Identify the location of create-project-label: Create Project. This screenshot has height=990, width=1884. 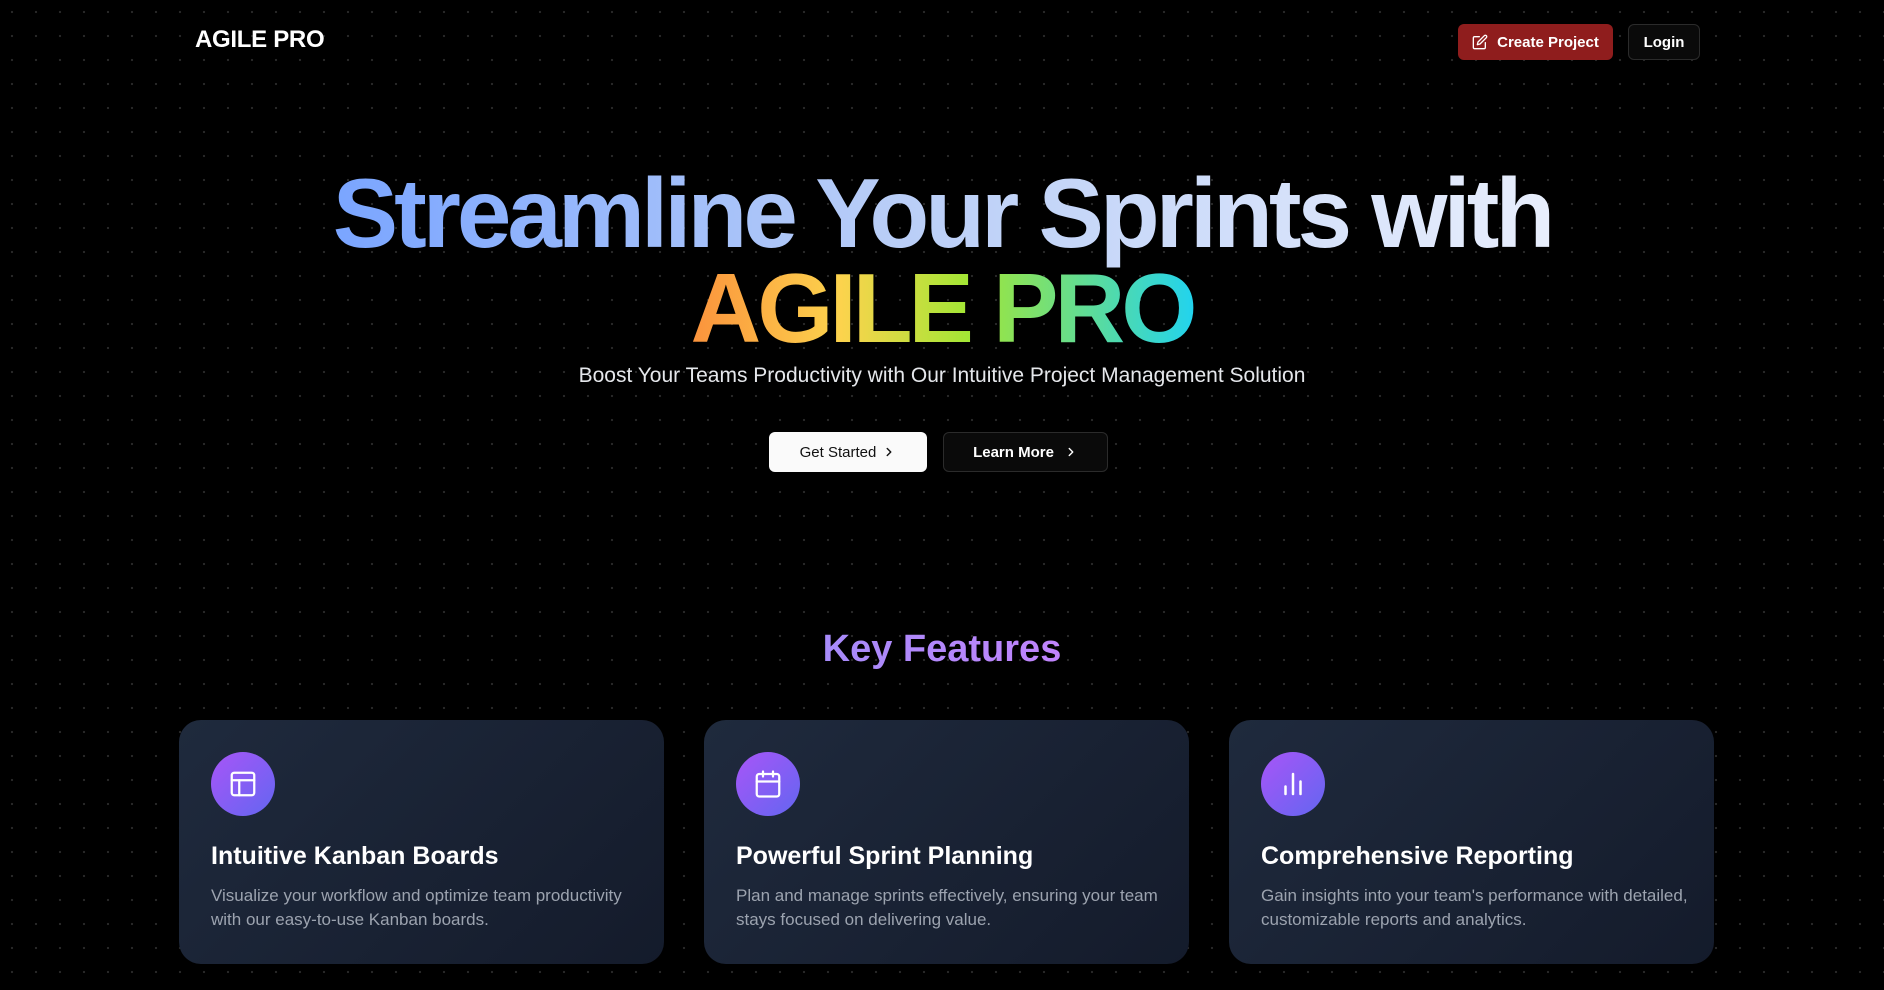
(1548, 42).